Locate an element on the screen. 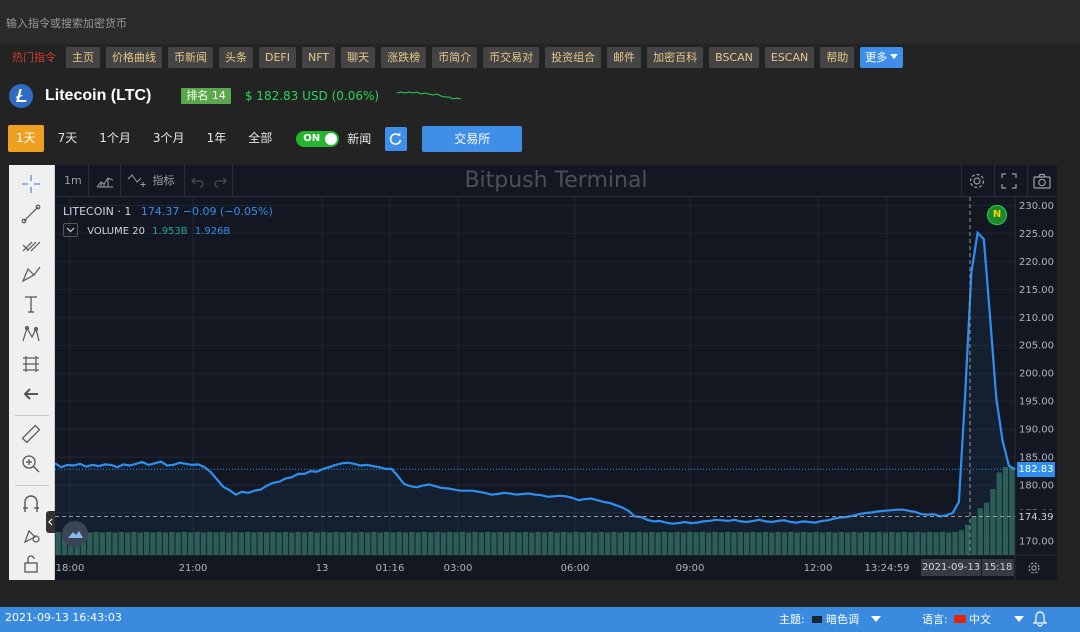  coin-price: $ 182.83 USD (0.06%) is located at coordinates (312, 96).